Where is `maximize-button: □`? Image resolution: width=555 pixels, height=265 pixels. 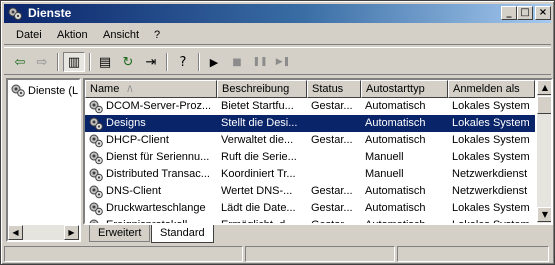
maximize-button: □ is located at coordinates (525, 13).